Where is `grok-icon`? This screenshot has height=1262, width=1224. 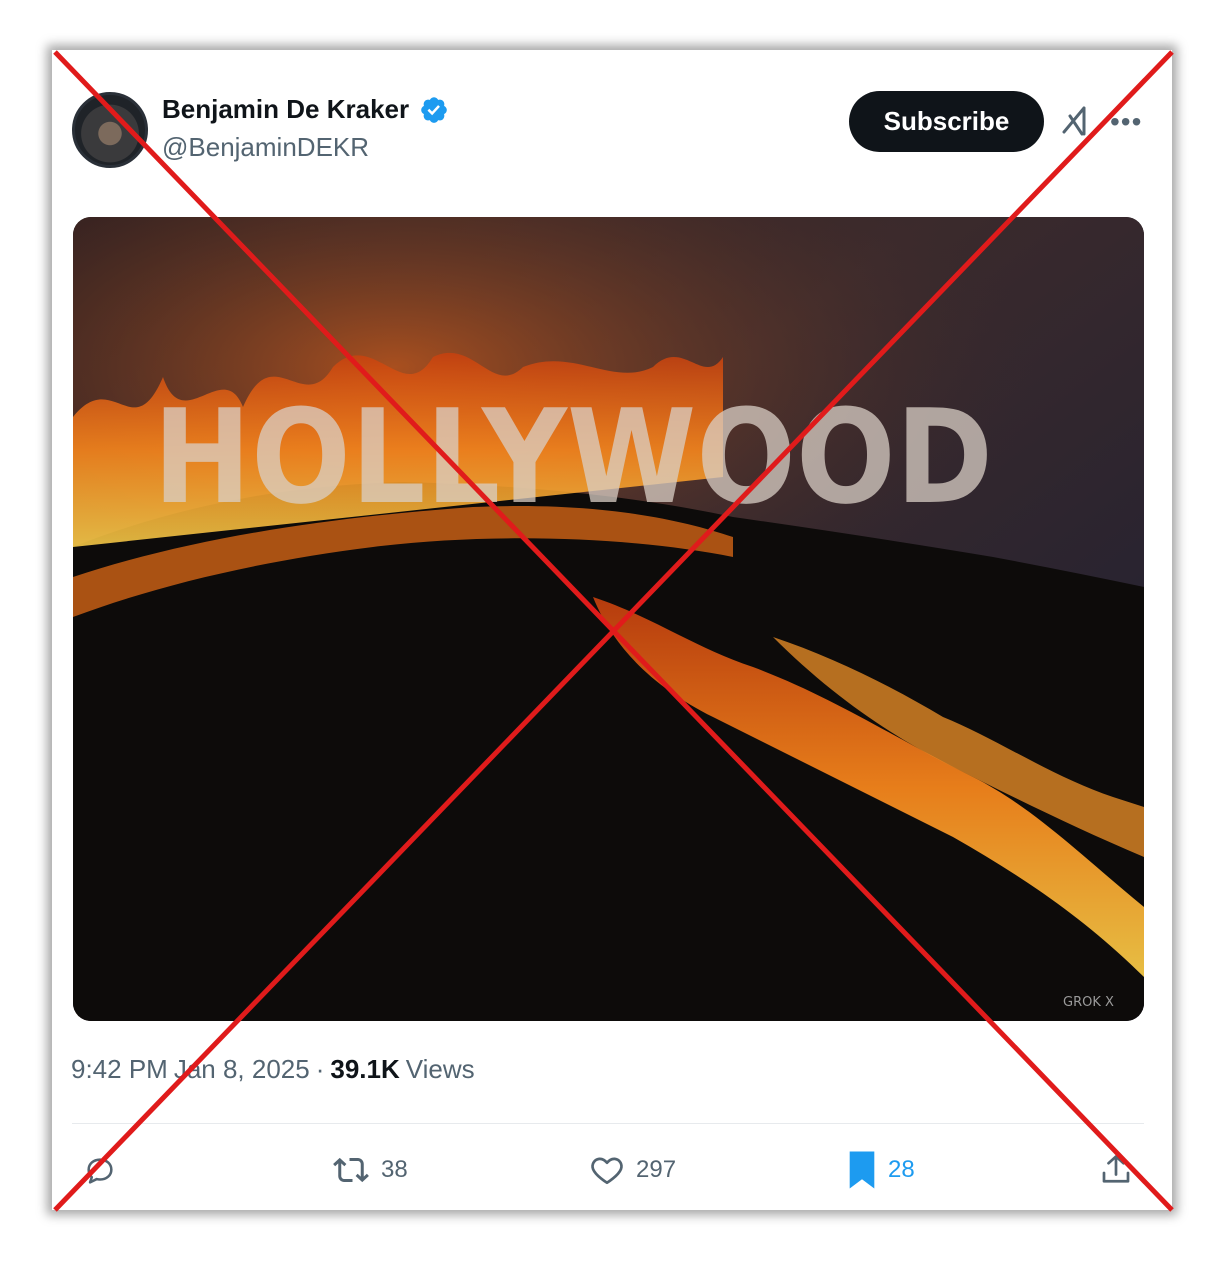 grok-icon is located at coordinates (1077, 121).